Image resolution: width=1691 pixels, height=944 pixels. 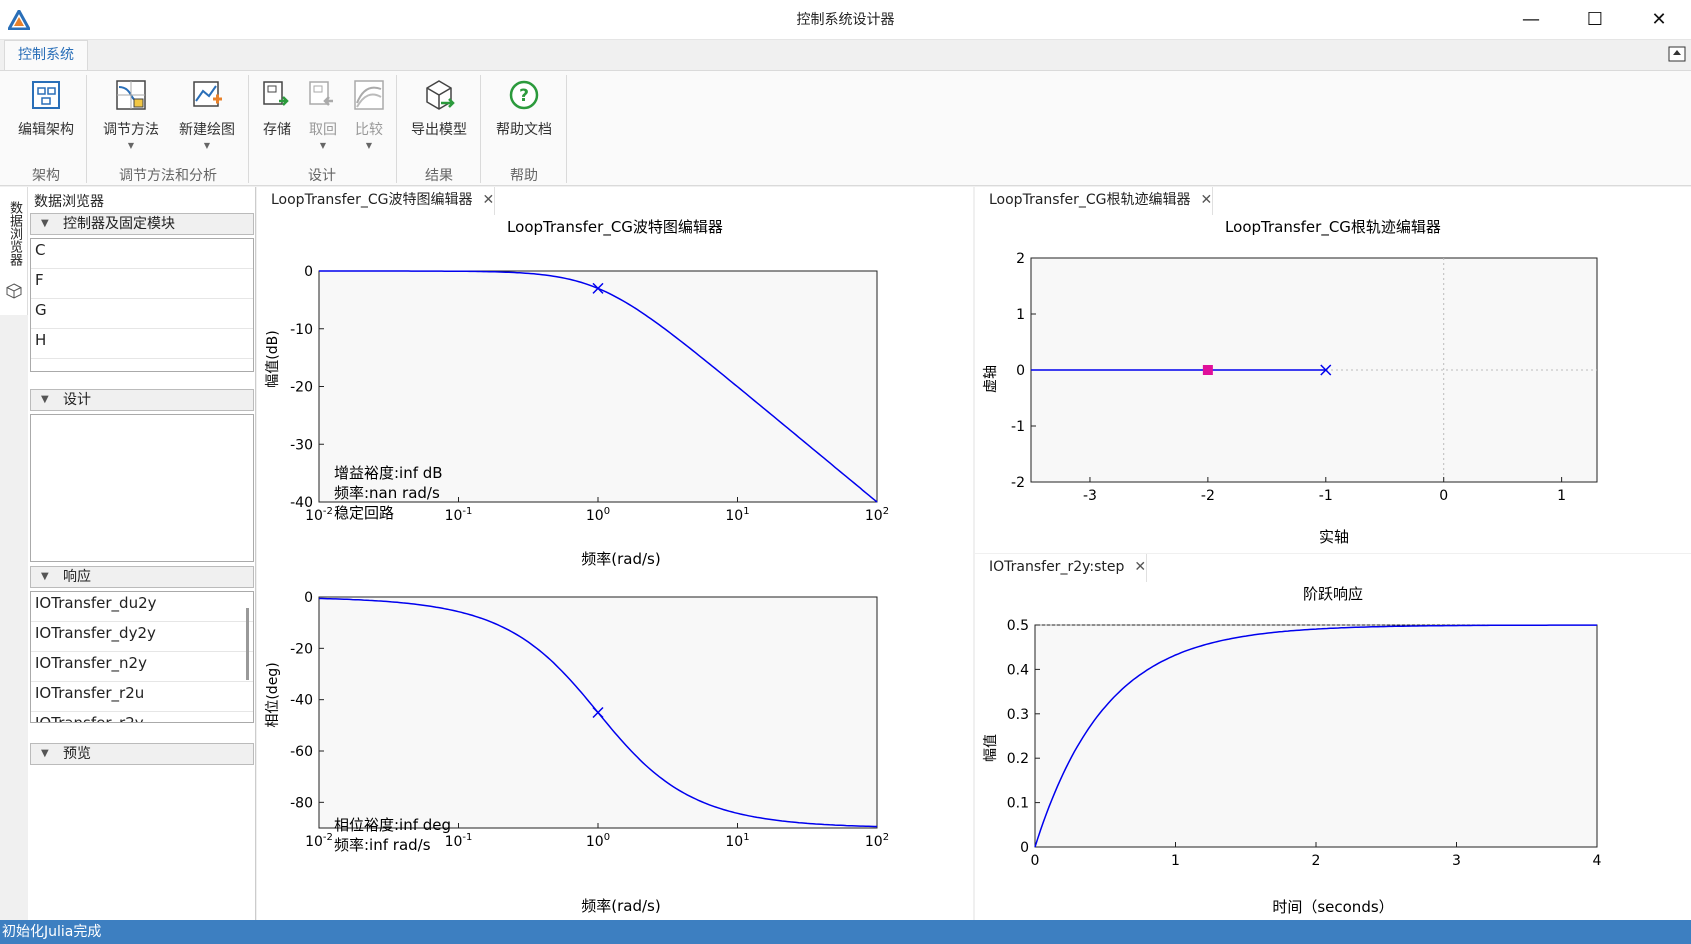 What do you see at coordinates (301, 752) in the screenshot?
I see `y-tick-label: -60` at bounding box center [301, 752].